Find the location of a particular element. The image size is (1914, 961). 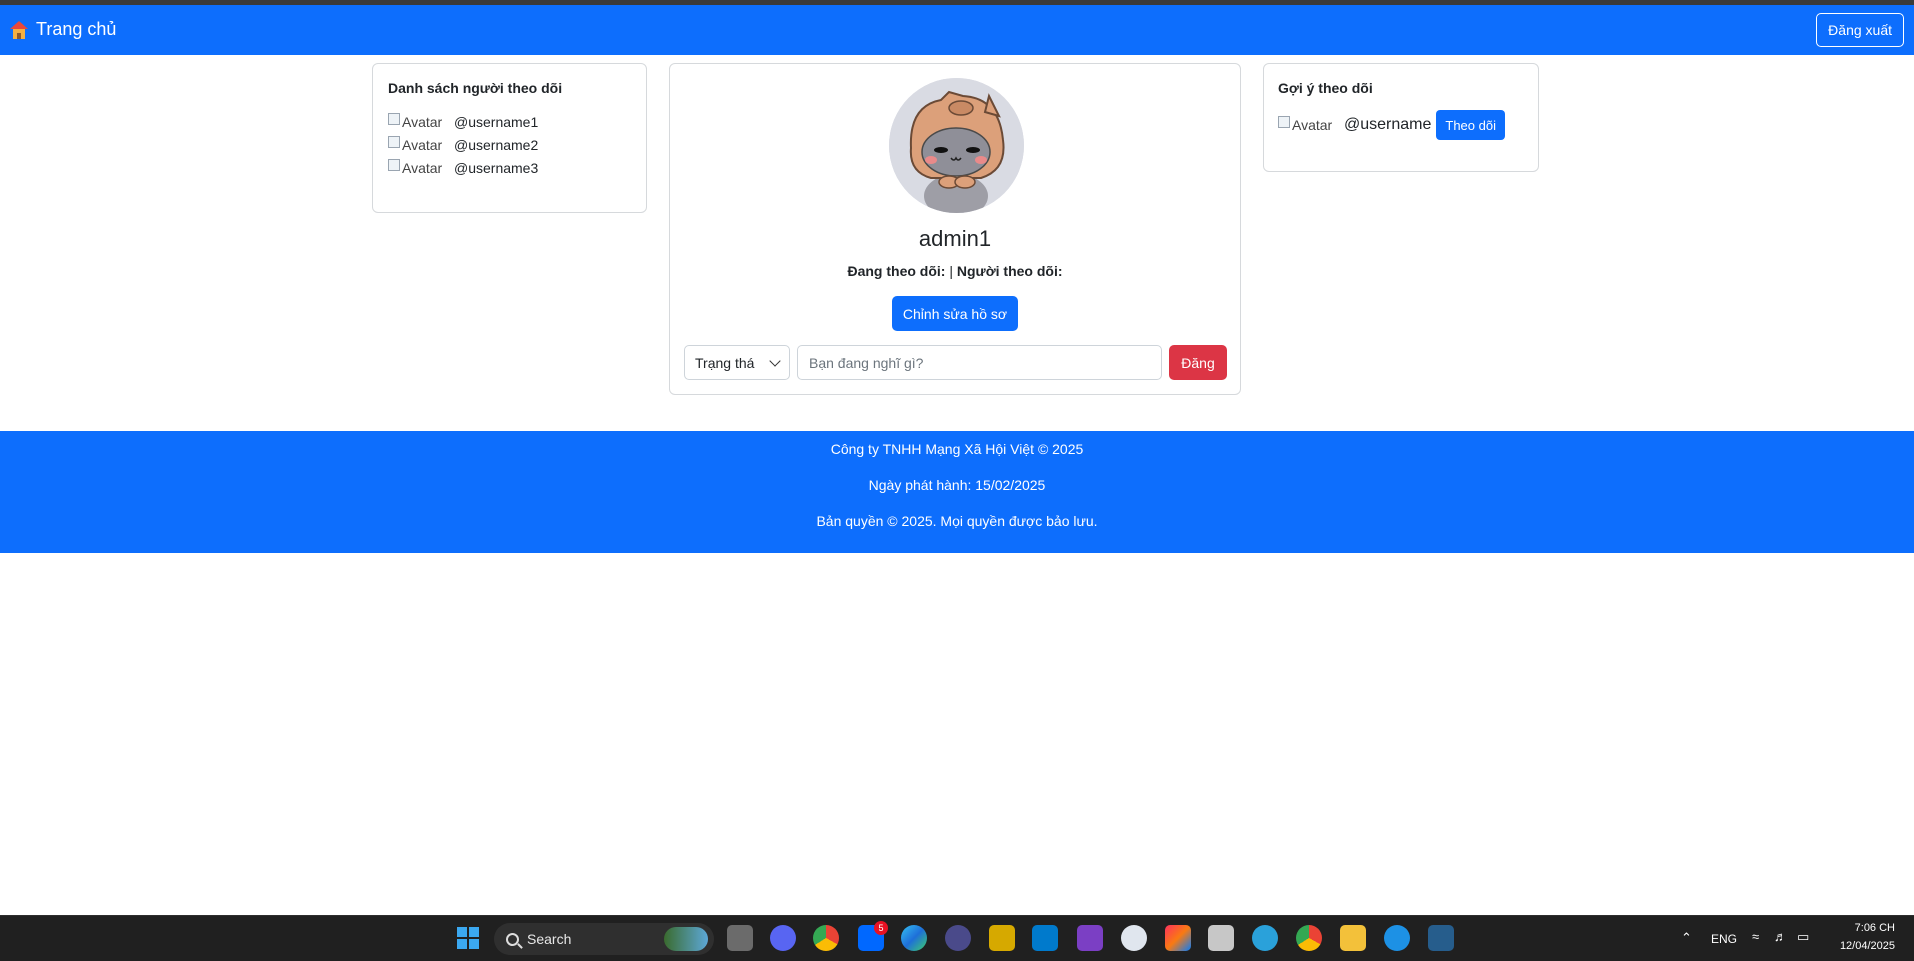

docker-icon is located at coordinates (1397, 938).